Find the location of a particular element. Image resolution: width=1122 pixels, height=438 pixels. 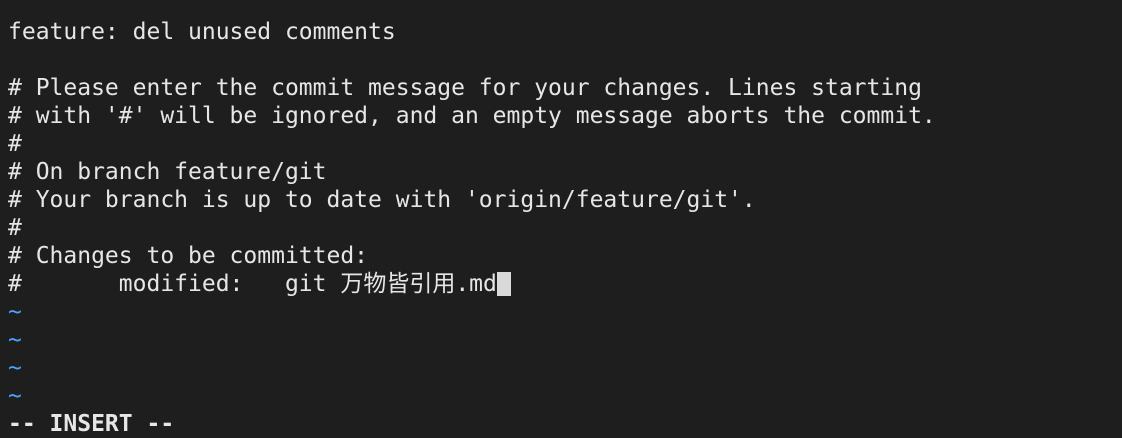

comment-line: # Changes to be committed: is located at coordinates (188, 256).